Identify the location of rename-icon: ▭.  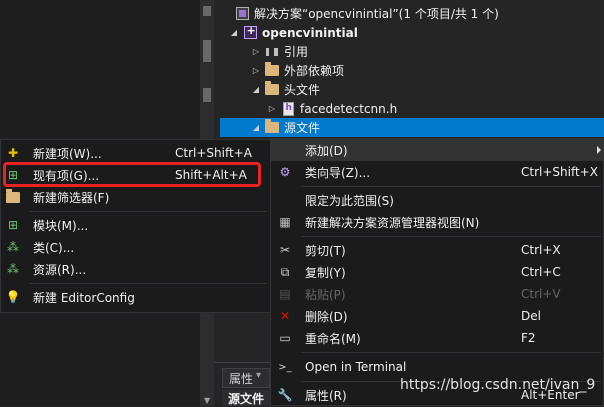
(285, 338).